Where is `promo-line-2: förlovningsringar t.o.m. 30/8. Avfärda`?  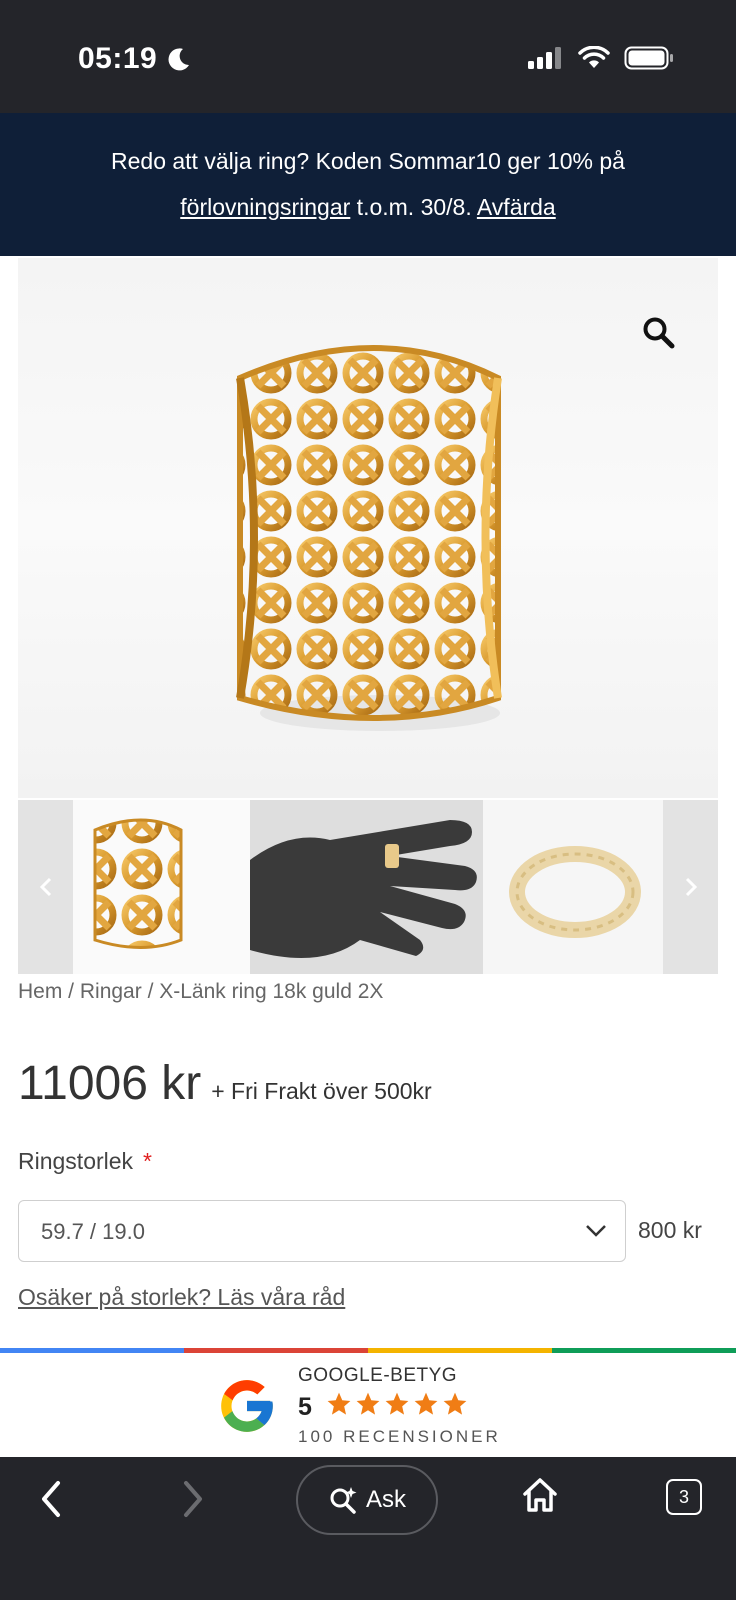 promo-line-2: förlovningsringar t.o.m. 30/8. Avfärda is located at coordinates (368, 207).